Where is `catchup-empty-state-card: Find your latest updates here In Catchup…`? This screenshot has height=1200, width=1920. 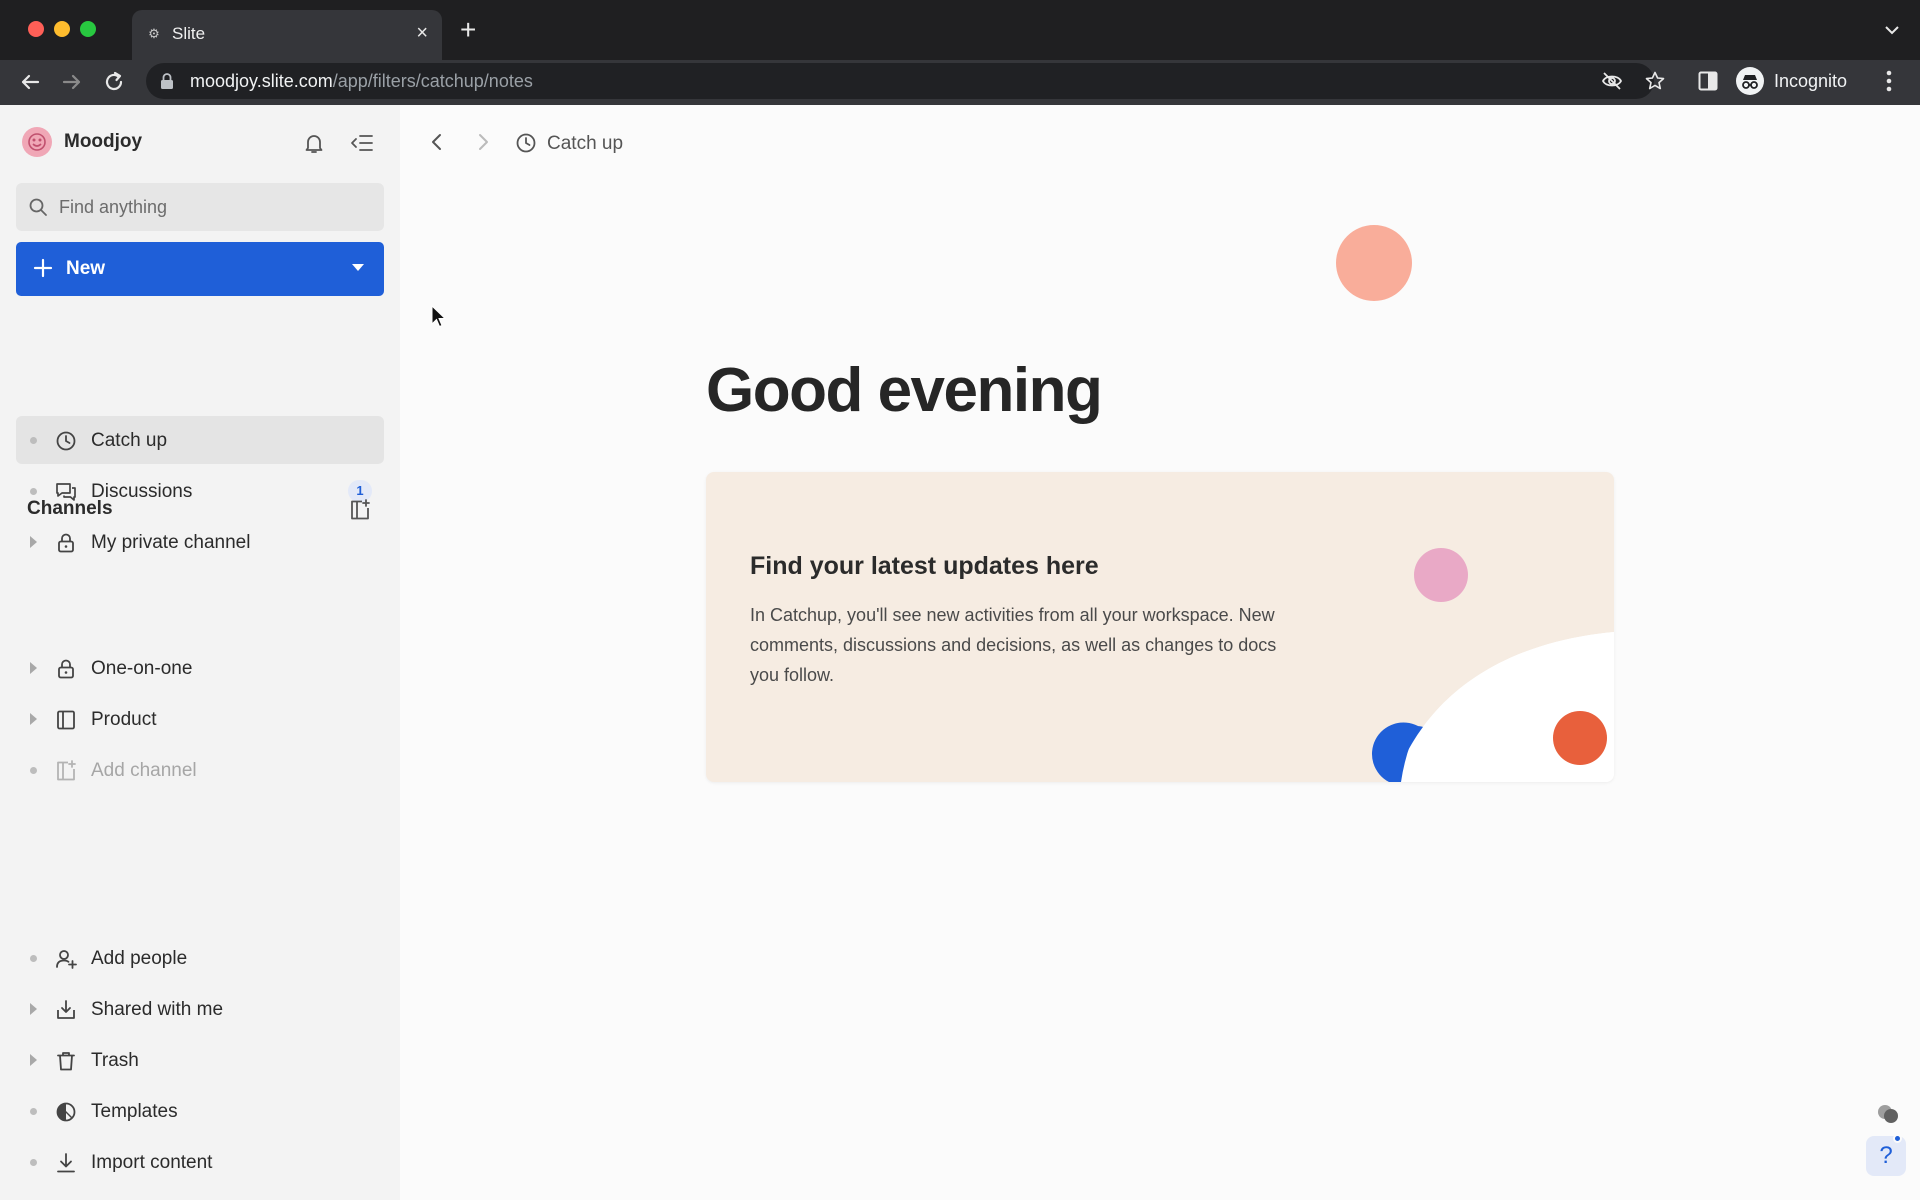 catchup-empty-state-card: Find your latest updates here In Catchup… is located at coordinates (1160, 627).